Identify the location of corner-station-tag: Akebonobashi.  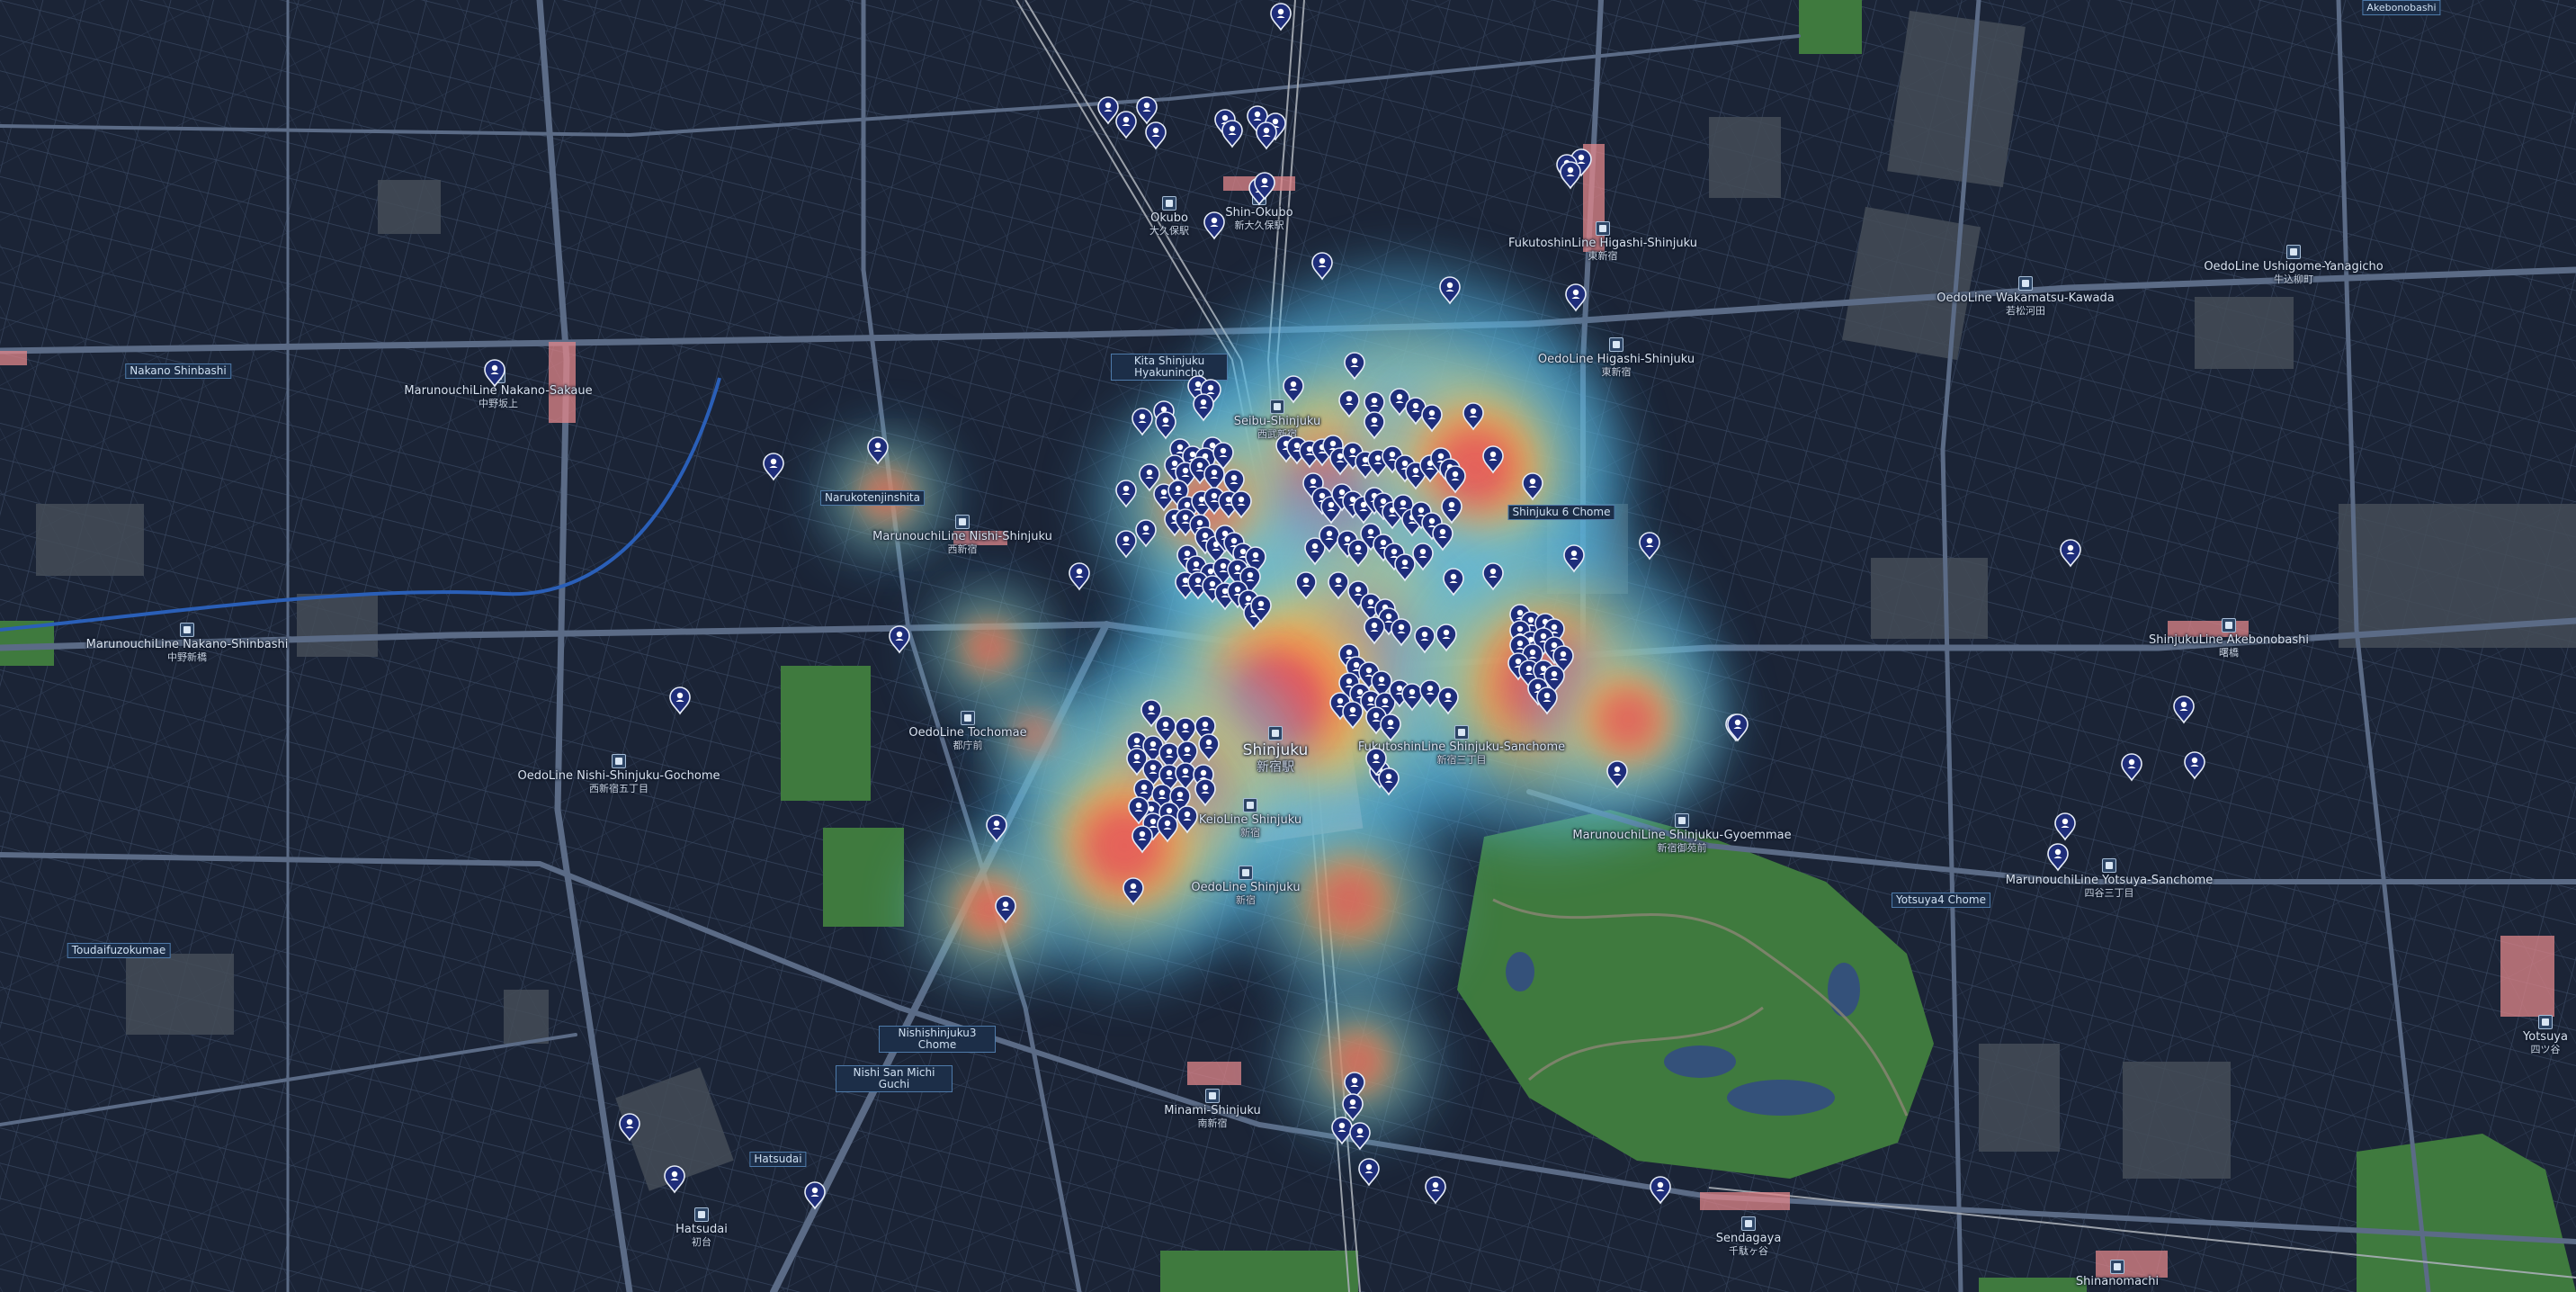
(2401, 7).